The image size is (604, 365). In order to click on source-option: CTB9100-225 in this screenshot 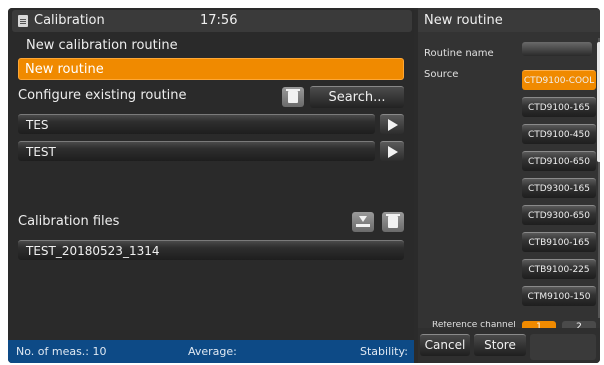, I will do `click(559, 269)`.